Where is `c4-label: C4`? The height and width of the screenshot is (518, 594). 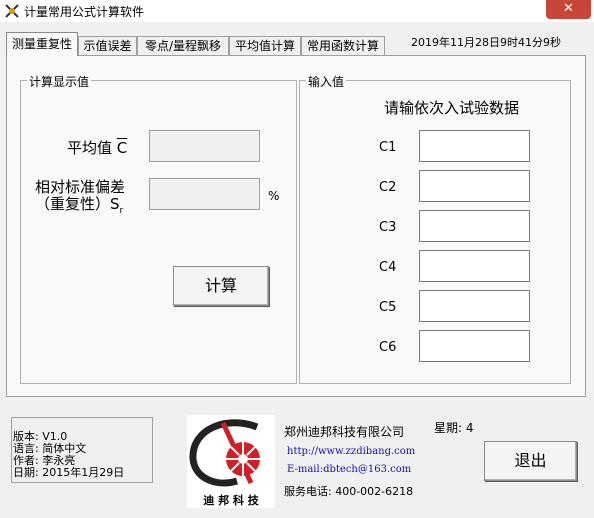
c4-label: C4 is located at coordinates (388, 267).